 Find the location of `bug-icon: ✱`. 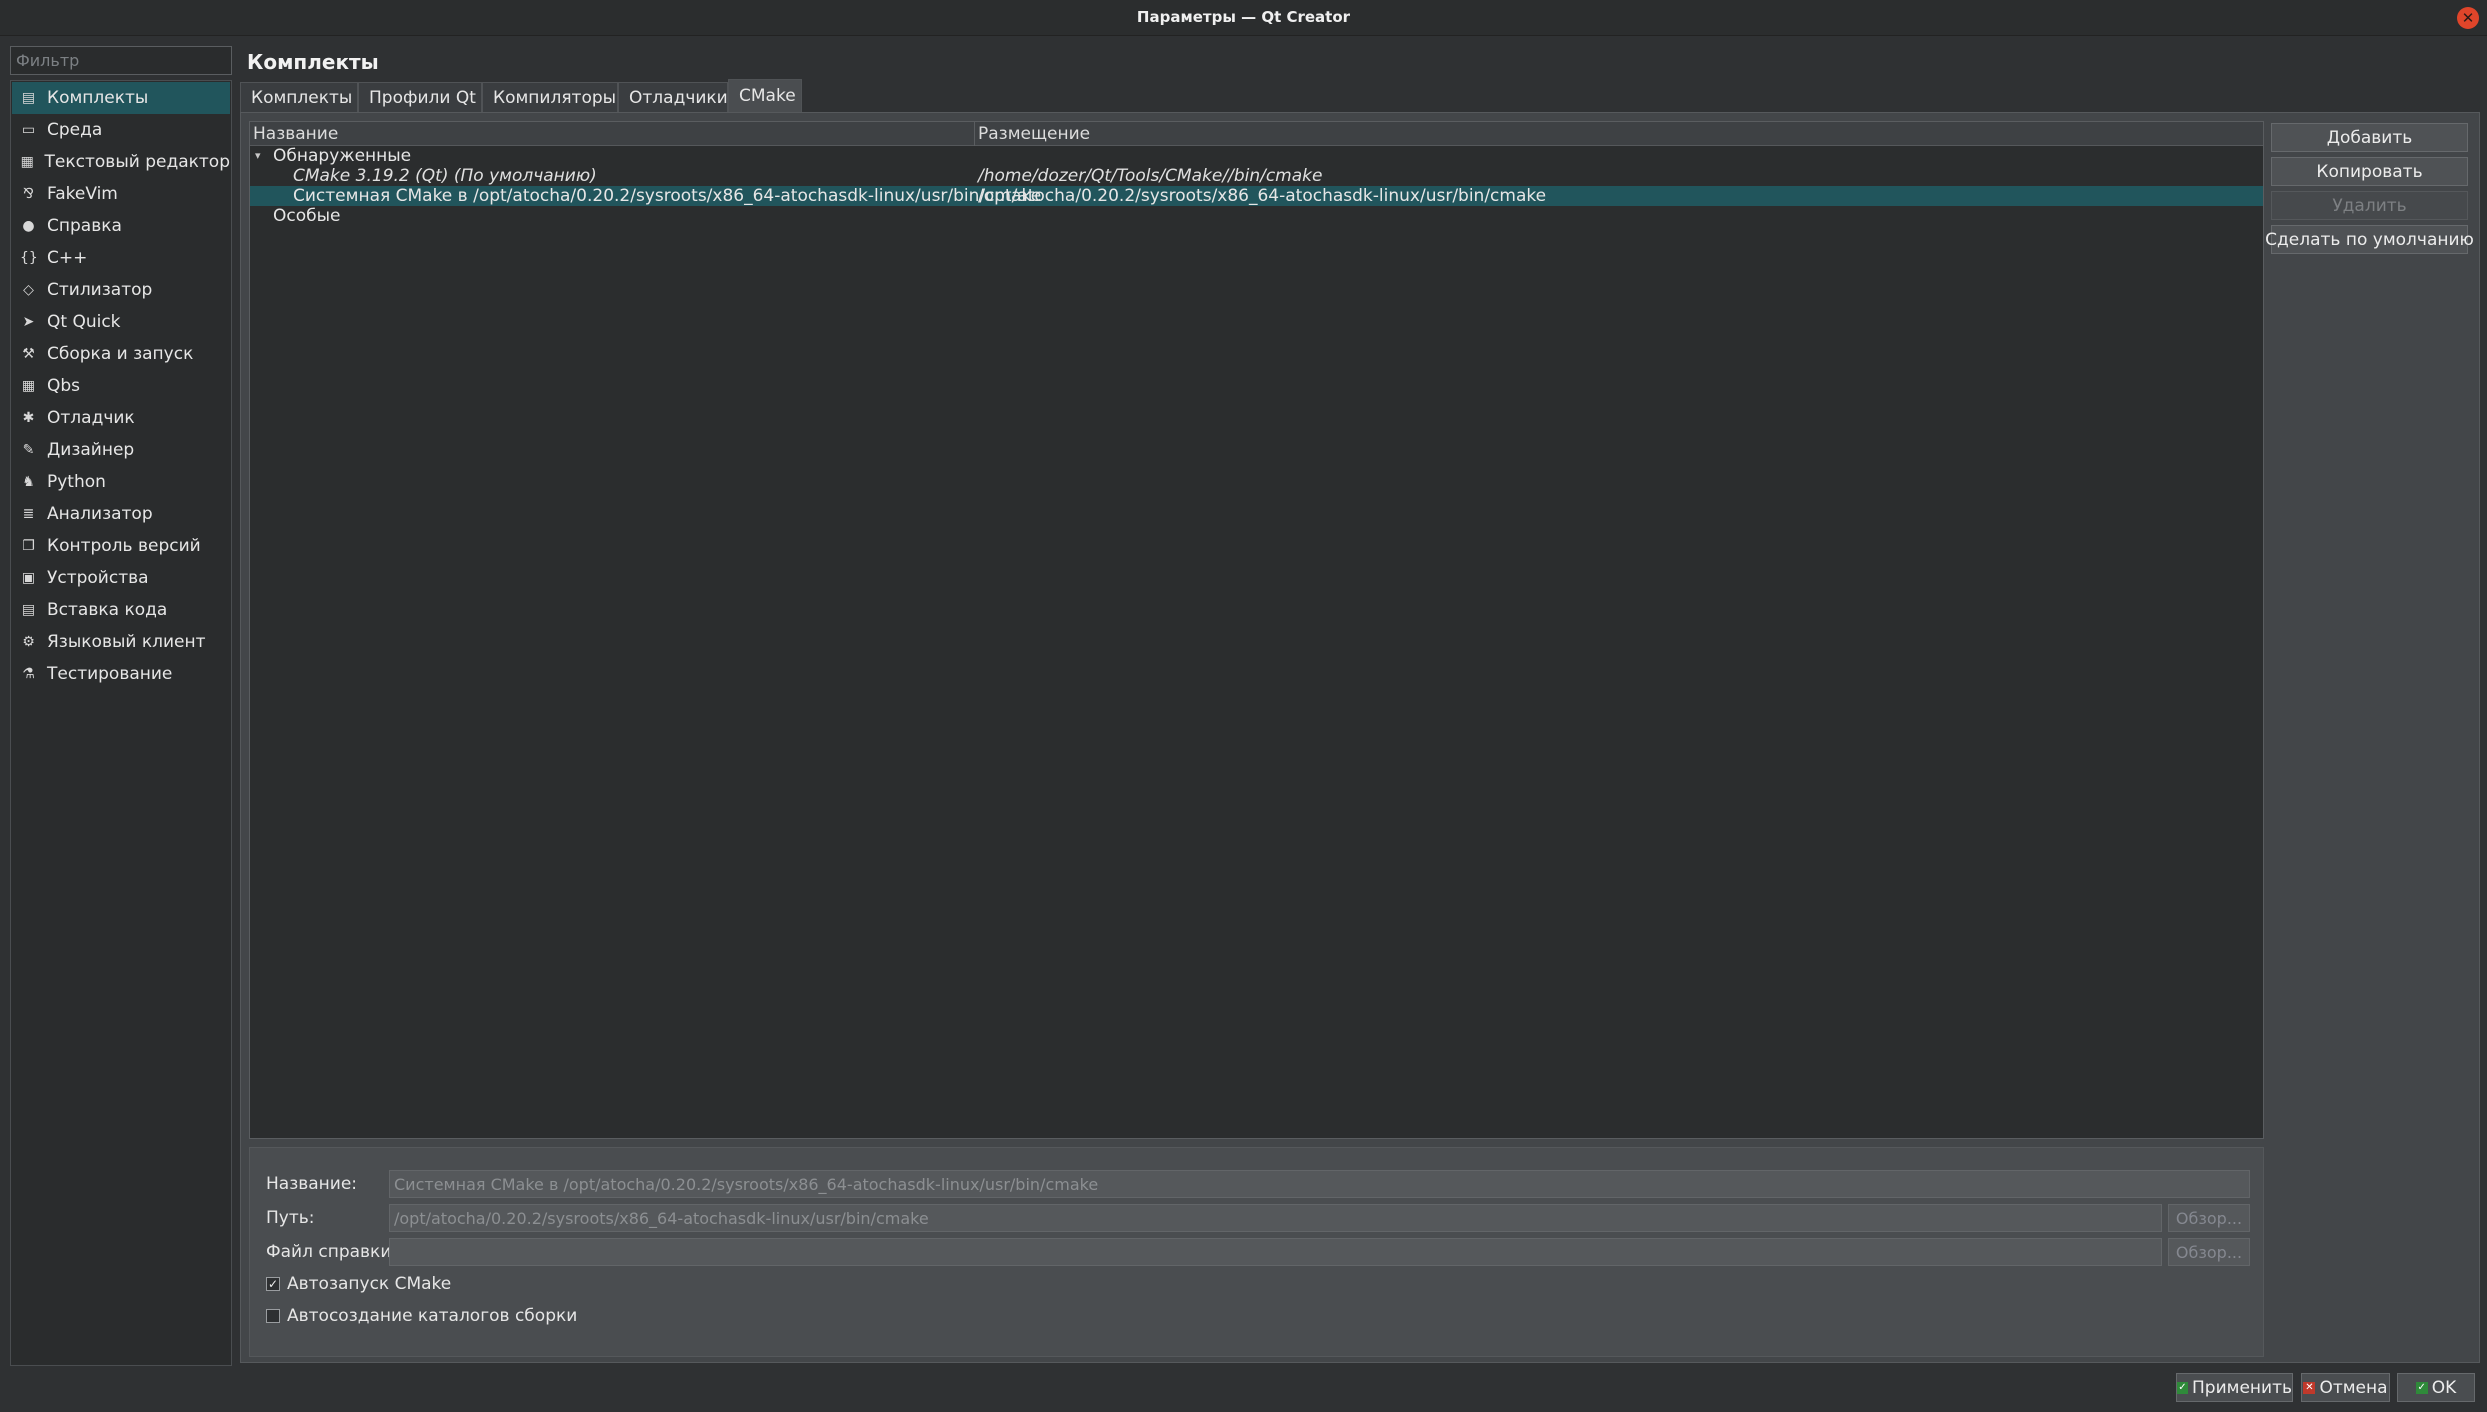

bug-icon: ✱ is located at coordinates (28, 418).